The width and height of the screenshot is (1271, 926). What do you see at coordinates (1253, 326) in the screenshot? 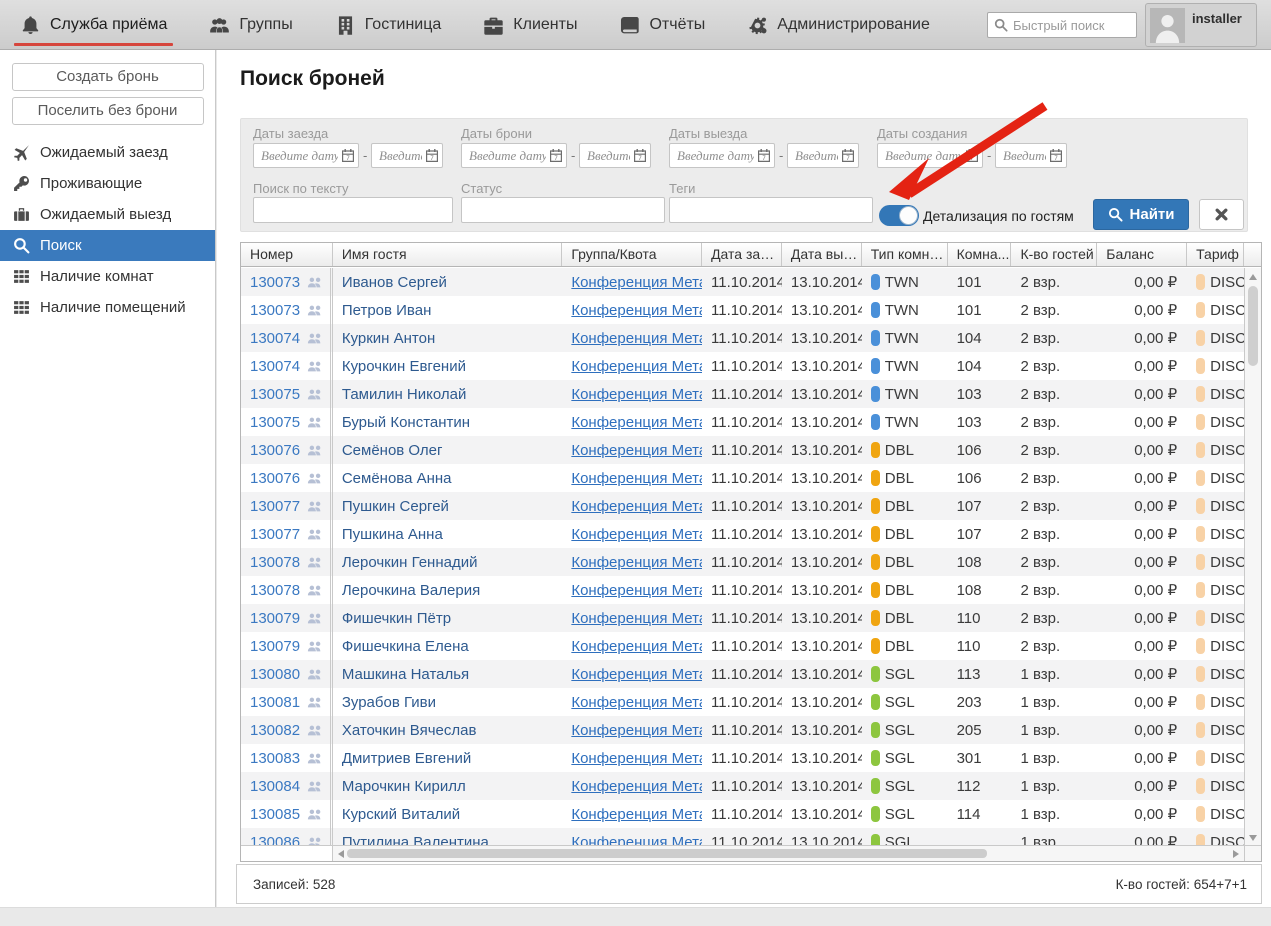
I see `vertical-scroll-thumb` at bounding box center [1253, 326].